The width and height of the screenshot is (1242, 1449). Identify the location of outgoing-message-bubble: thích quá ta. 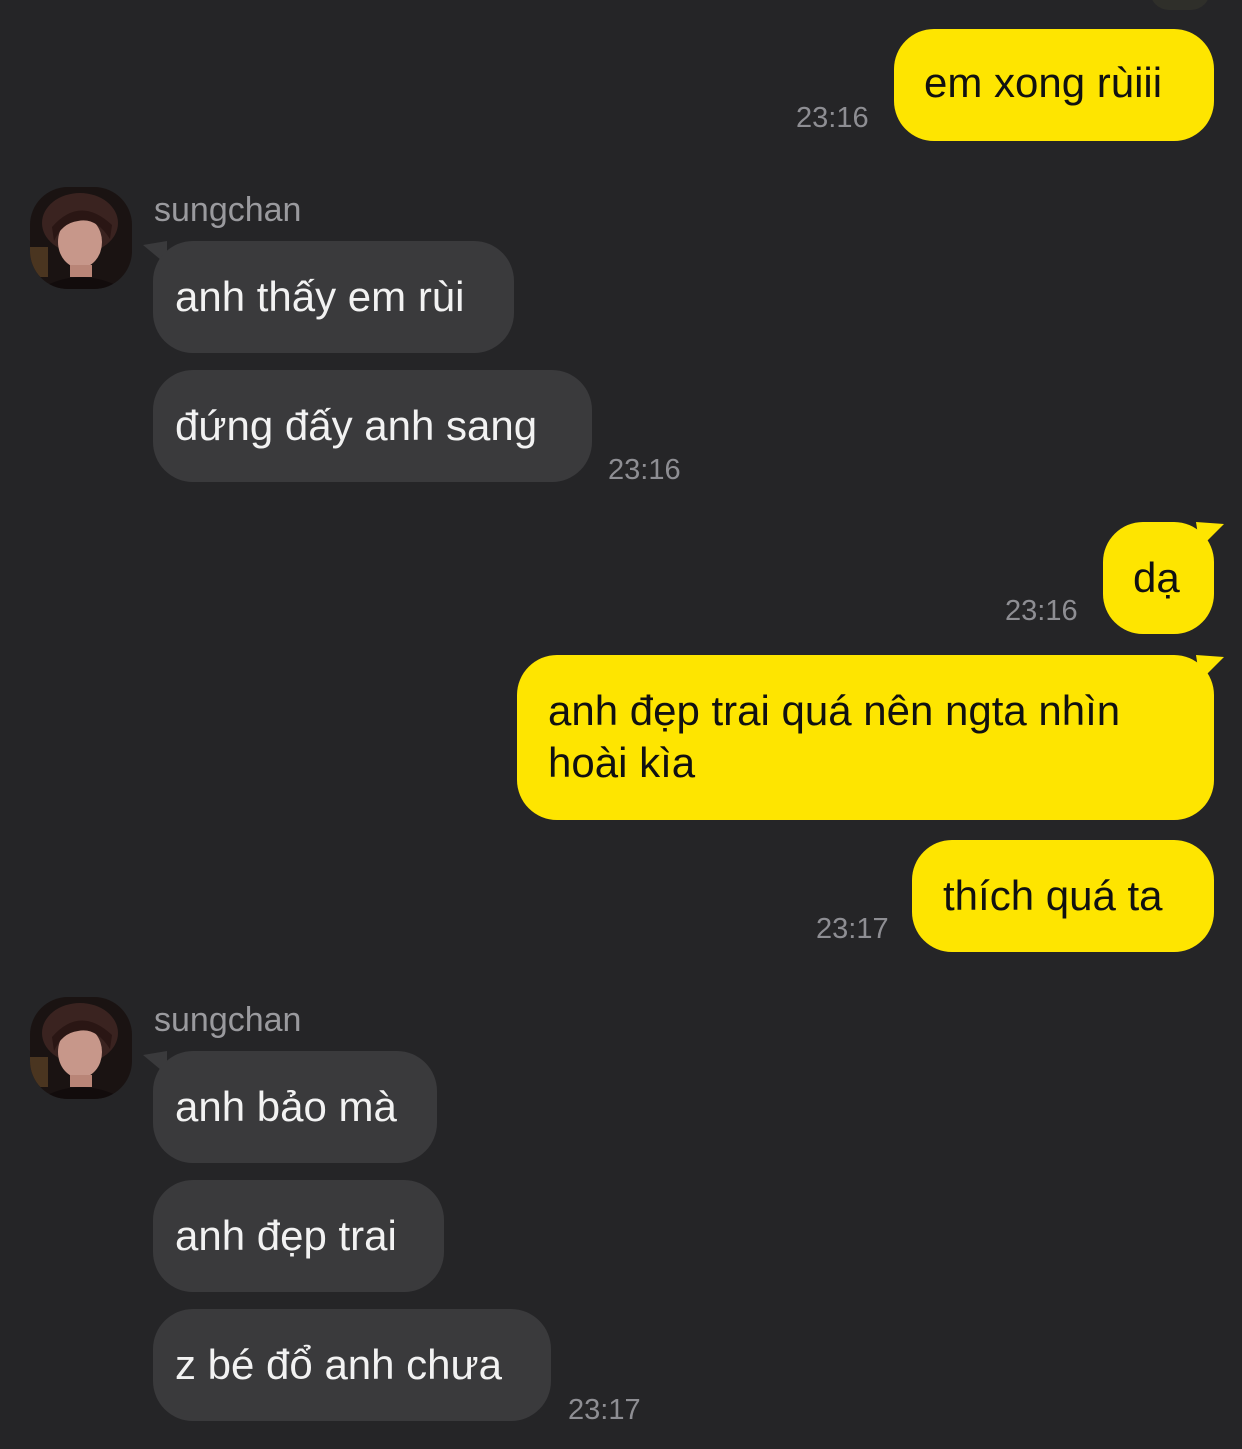
(1063, 896).